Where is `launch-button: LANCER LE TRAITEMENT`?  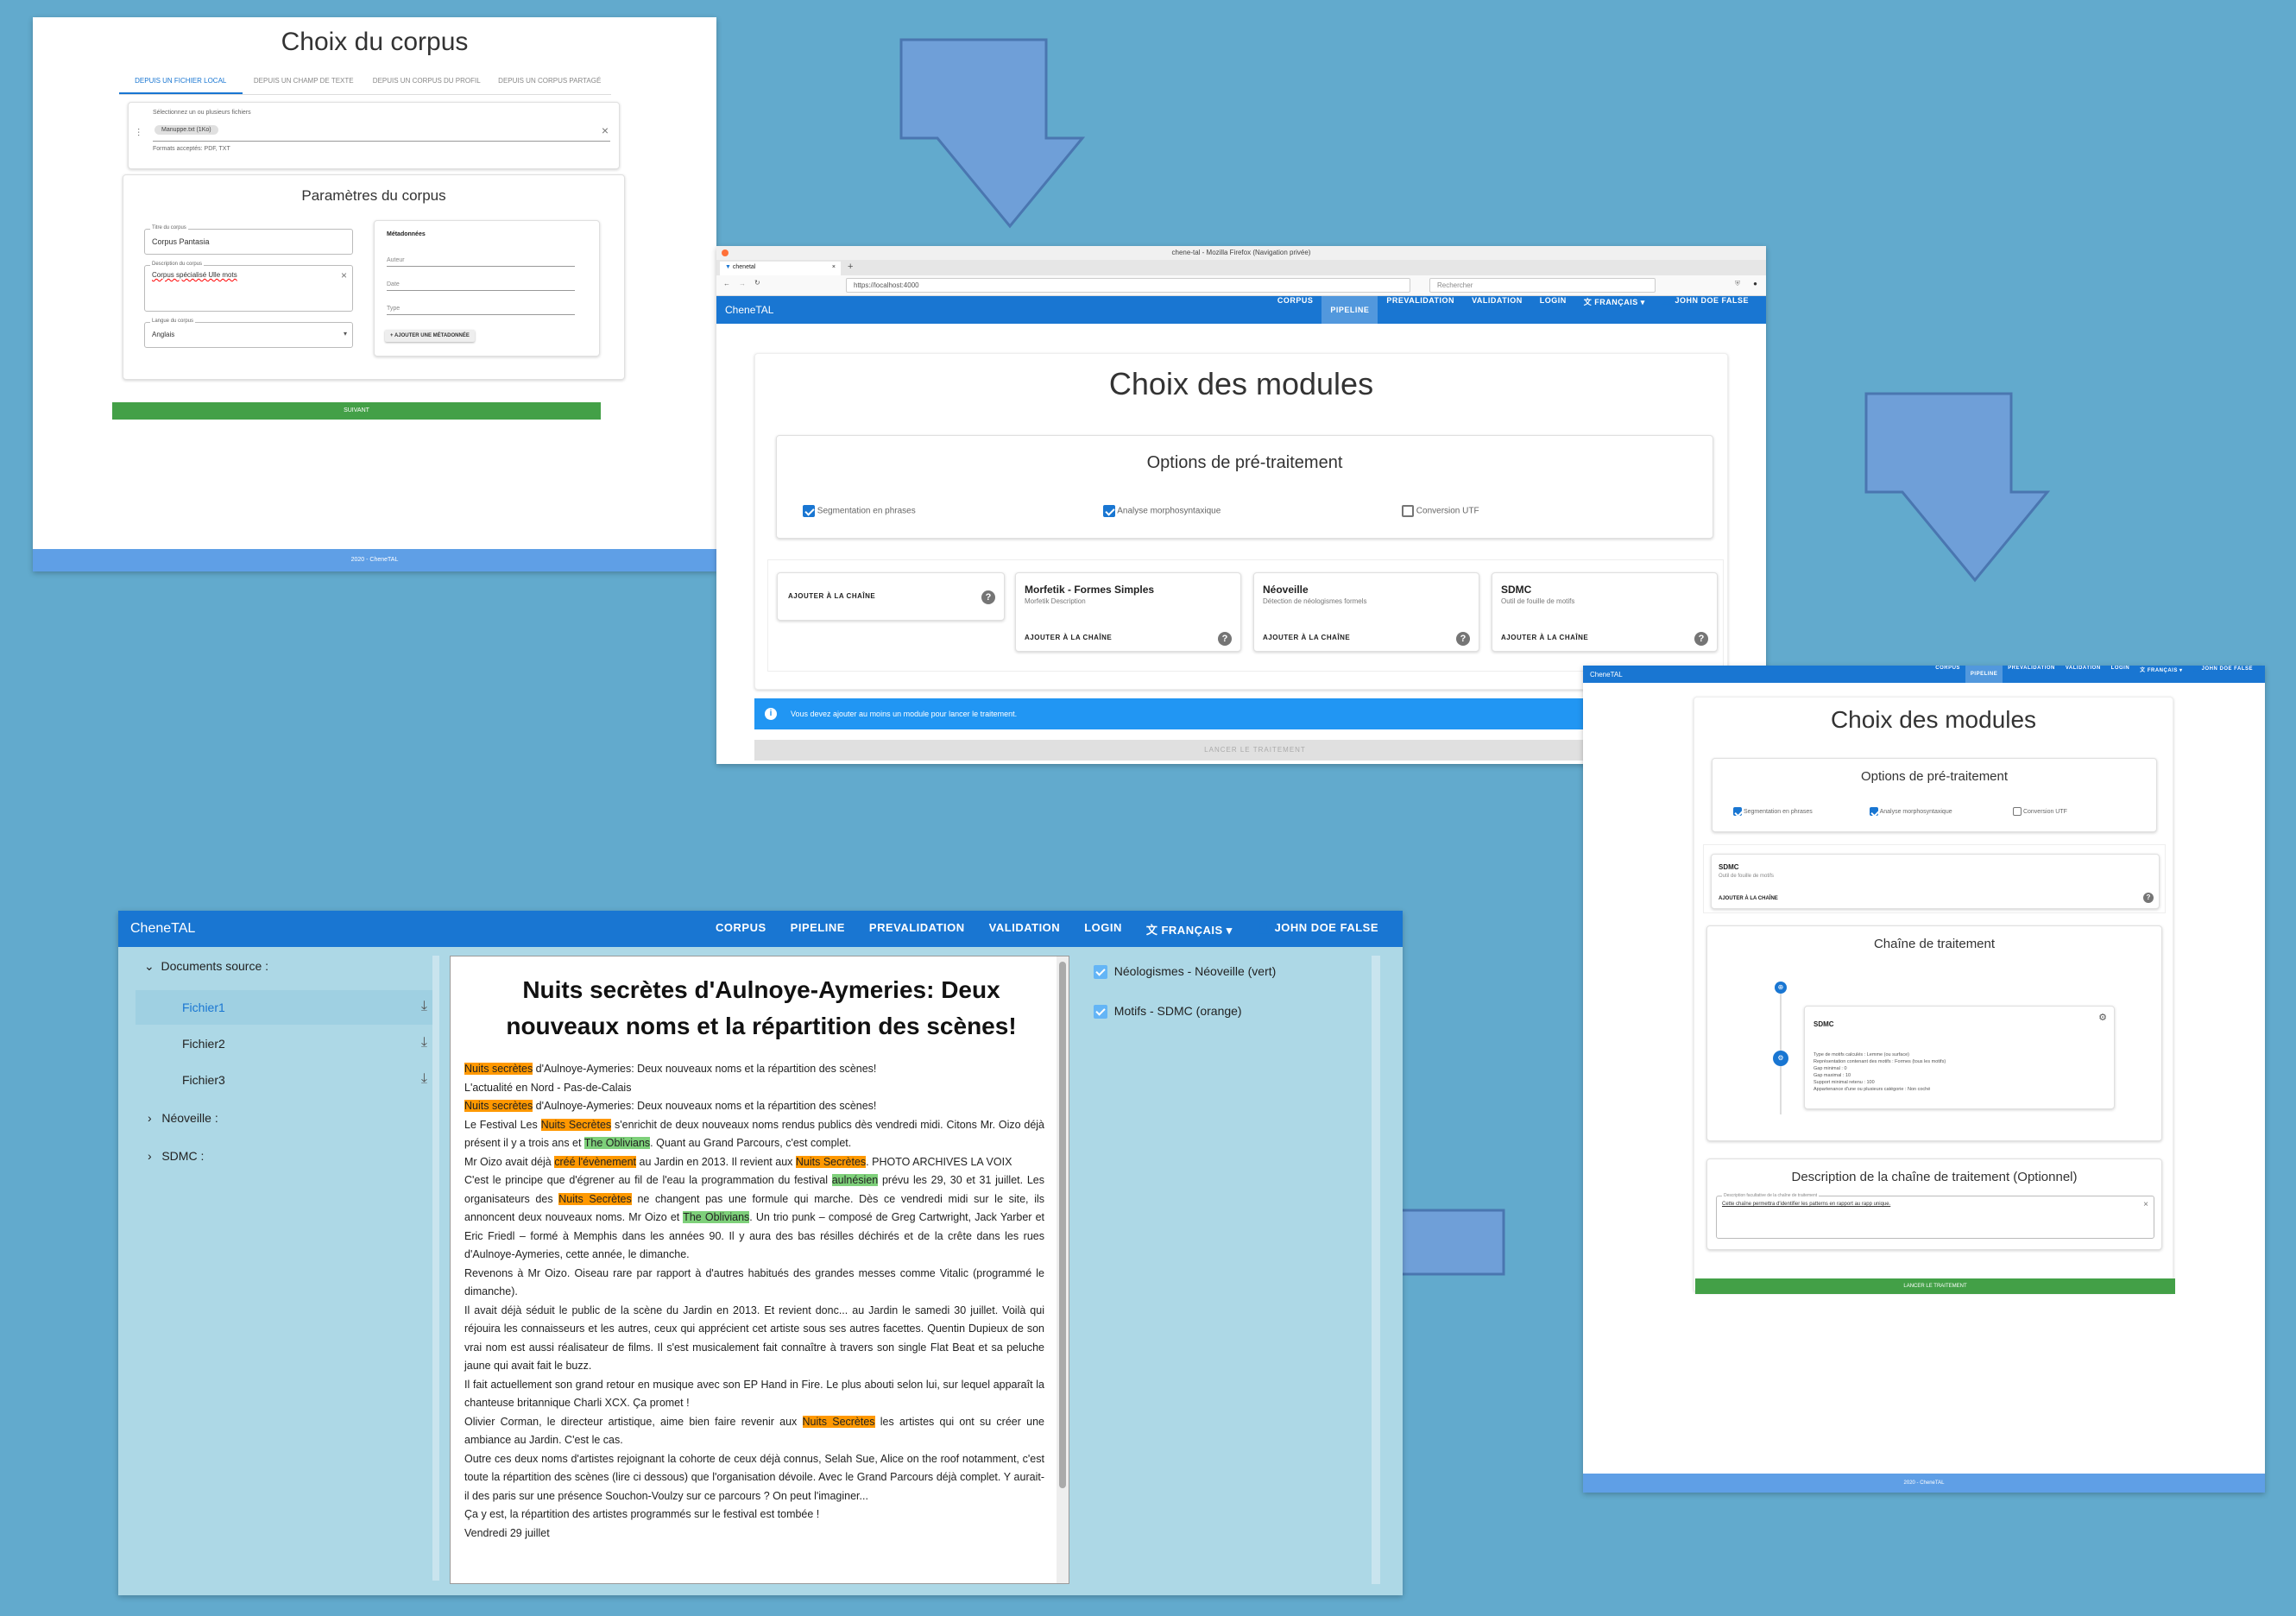
launch-button: LANCER LE TRAITEMENT is located at coordinates (1935, 1286).